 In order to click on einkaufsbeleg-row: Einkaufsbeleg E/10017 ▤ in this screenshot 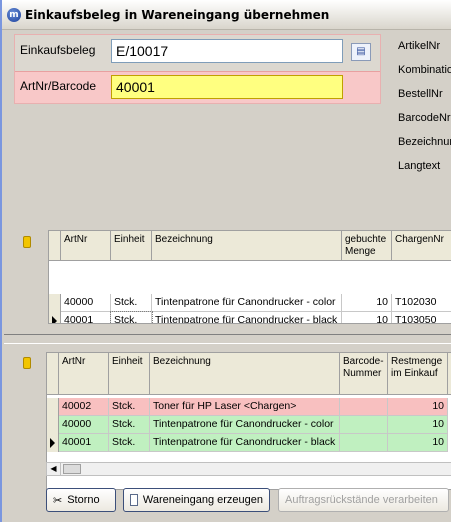, I will do `click(197, 52)`.